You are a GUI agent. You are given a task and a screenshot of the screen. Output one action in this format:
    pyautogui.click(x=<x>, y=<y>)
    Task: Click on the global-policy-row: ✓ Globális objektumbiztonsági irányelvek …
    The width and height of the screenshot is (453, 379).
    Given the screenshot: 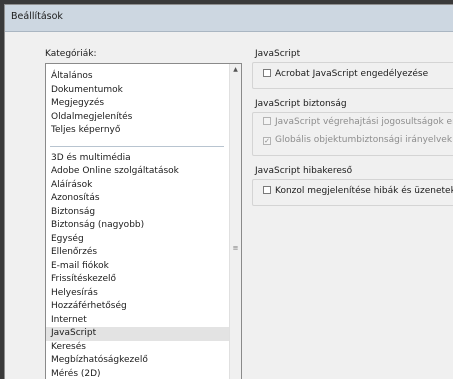 What is the action you would take?
    pyautogui.click(x=358, y=140)
    